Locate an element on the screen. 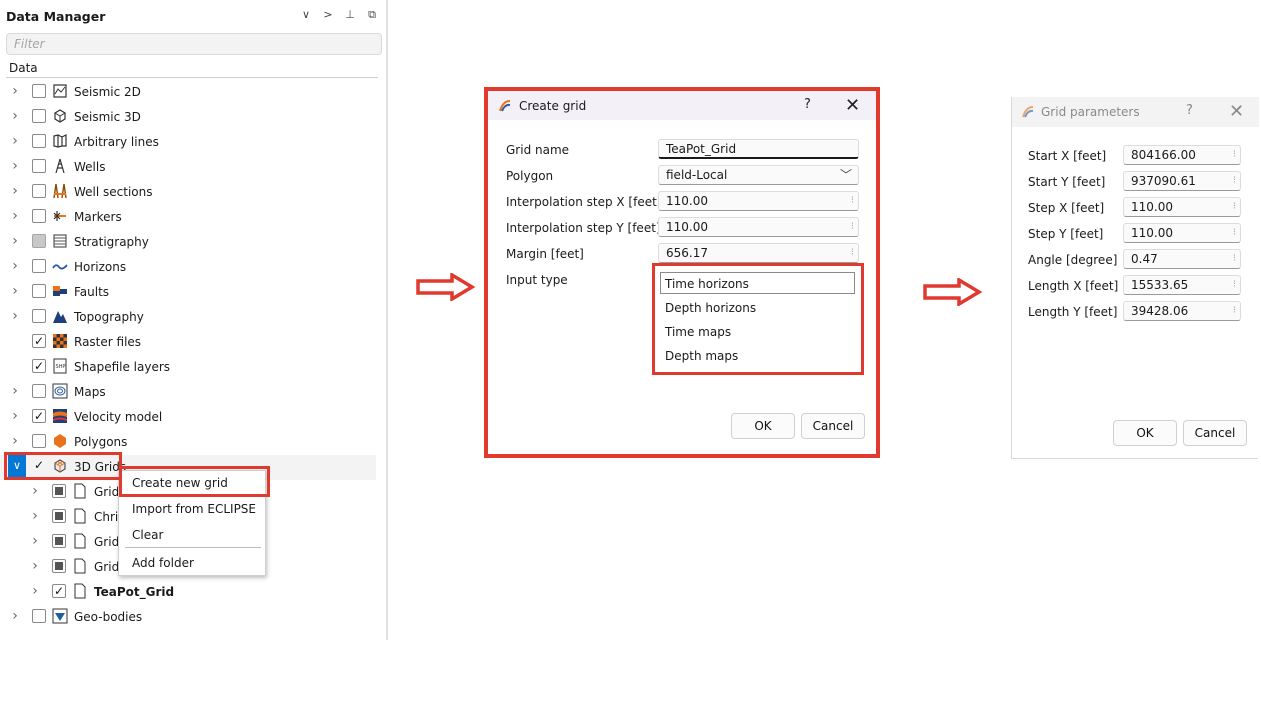 The width and height of the screenshot is (1261, 709). tree-item: › Seismic 2D is located at coordinates (188, 92).